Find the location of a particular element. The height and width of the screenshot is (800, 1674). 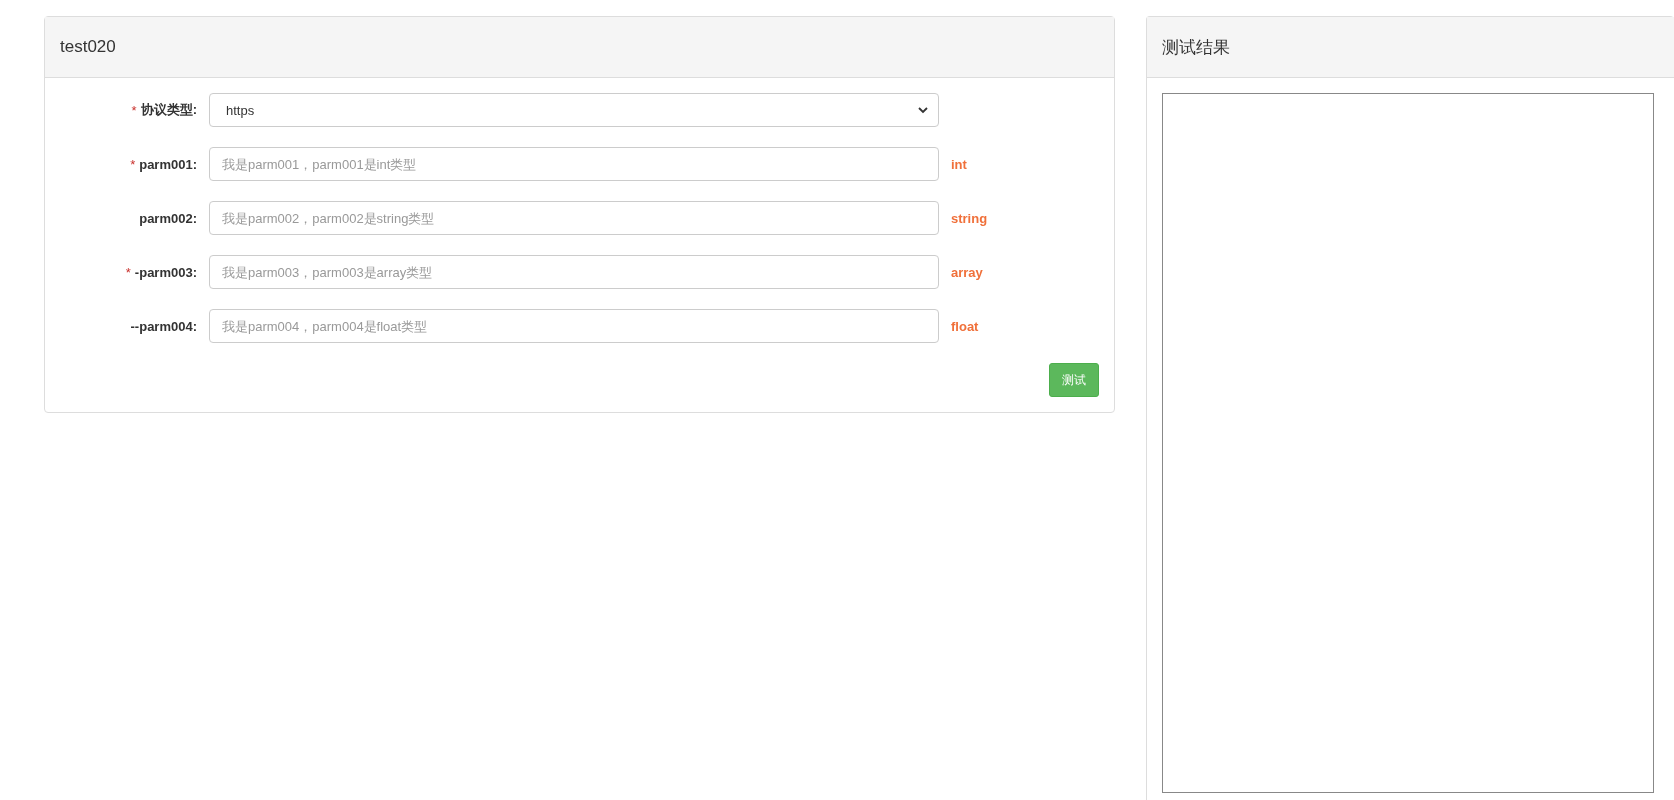

type-label: array is located at coordinates (967, 272).